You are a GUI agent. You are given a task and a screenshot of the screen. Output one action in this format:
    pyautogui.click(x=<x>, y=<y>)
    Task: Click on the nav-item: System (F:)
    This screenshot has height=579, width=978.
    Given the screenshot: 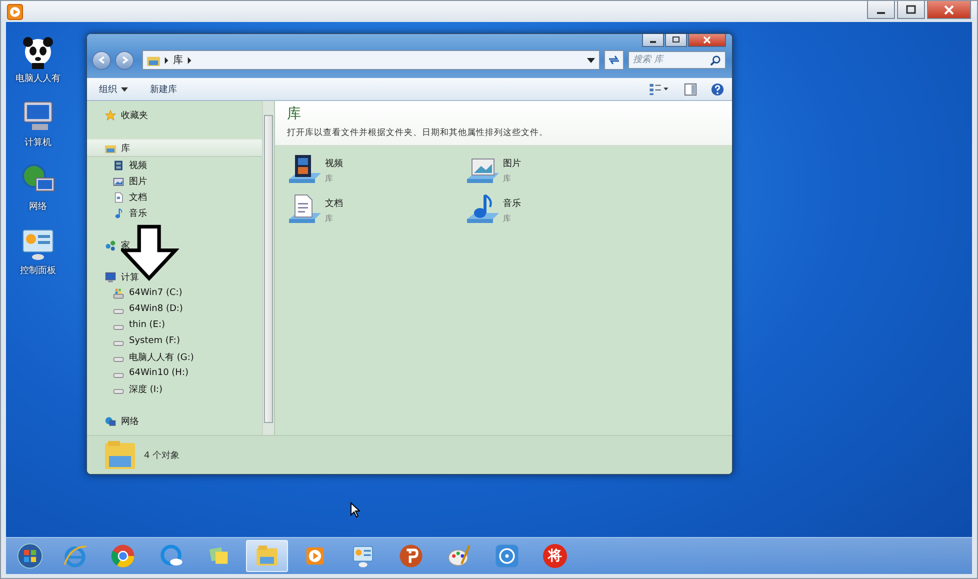 What is the action you would take?
    pyautogui.click(x=174, y=341)
    